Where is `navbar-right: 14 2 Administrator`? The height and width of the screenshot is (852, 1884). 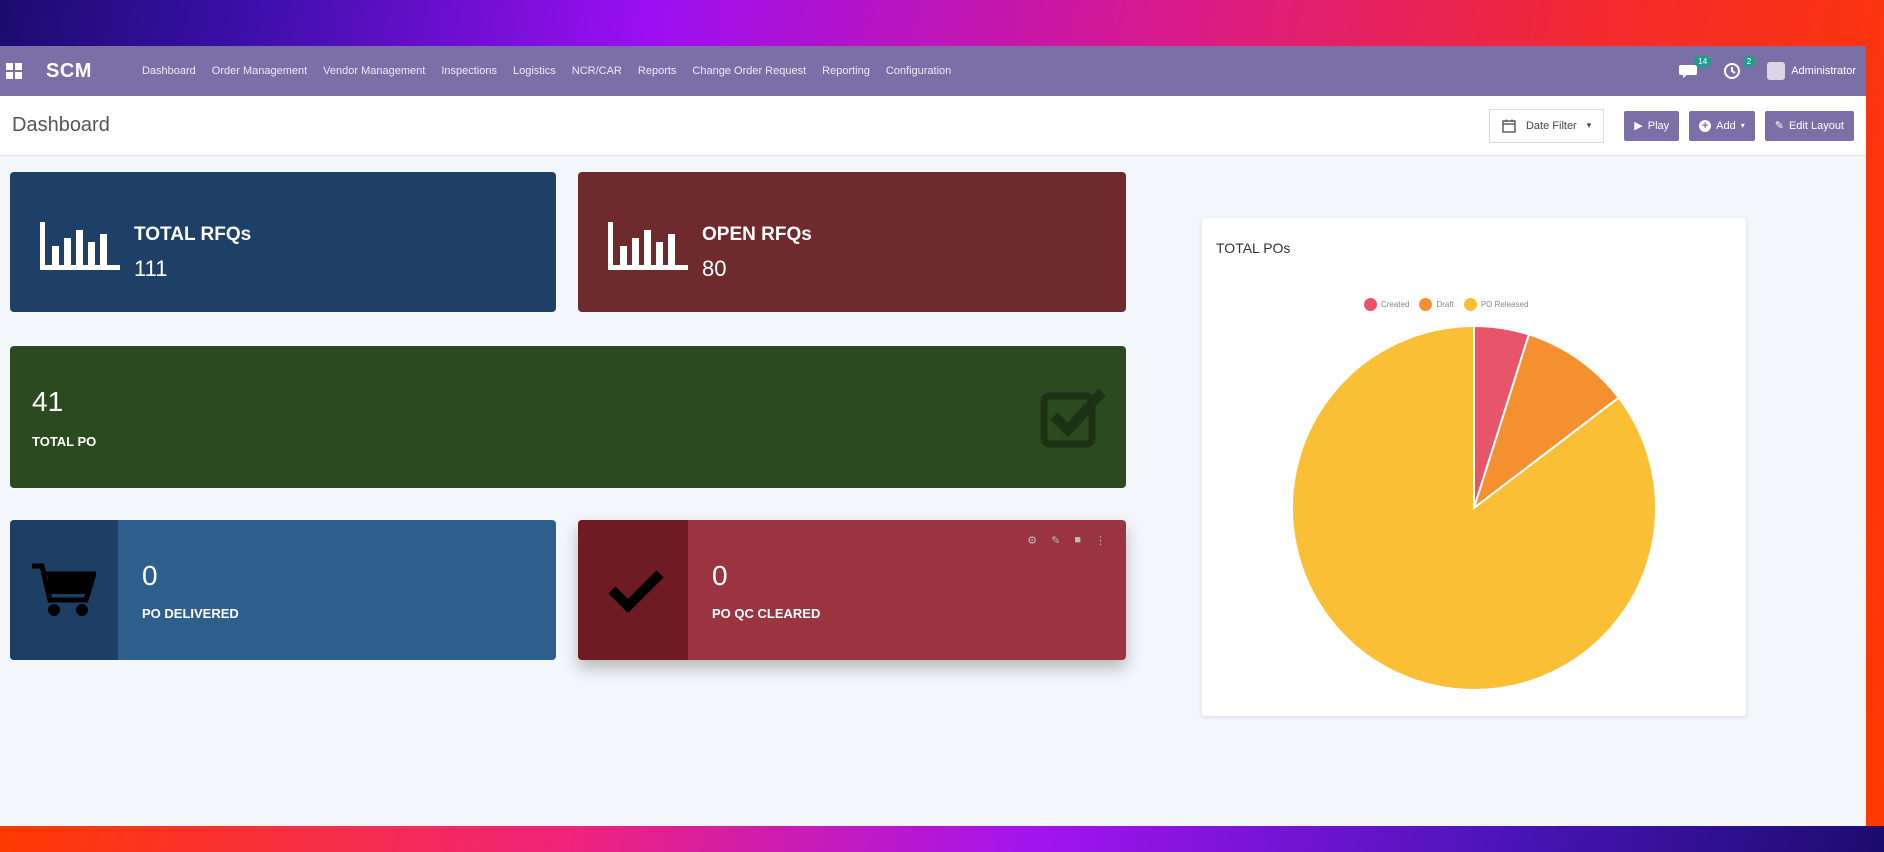
navbar-right: 14 2 Administrator is located at coordinates (1767, 68).